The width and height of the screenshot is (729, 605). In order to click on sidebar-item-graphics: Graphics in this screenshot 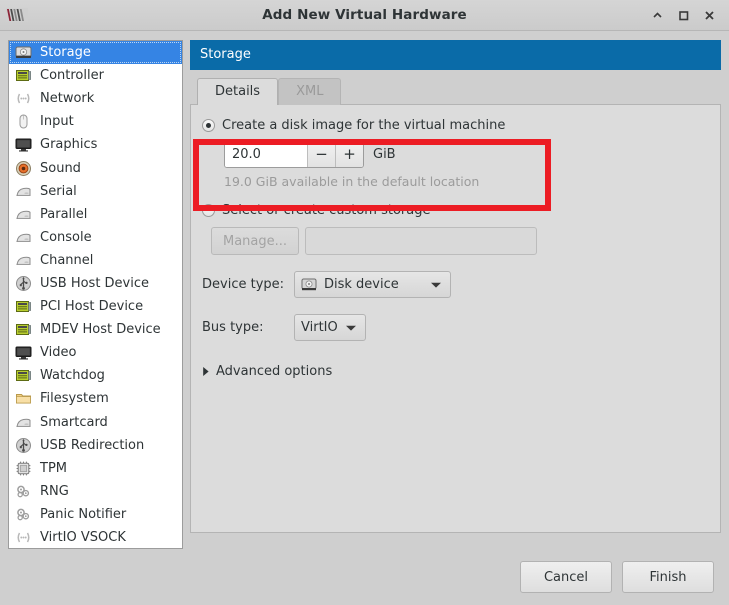, I will do `click(95, 144)`.